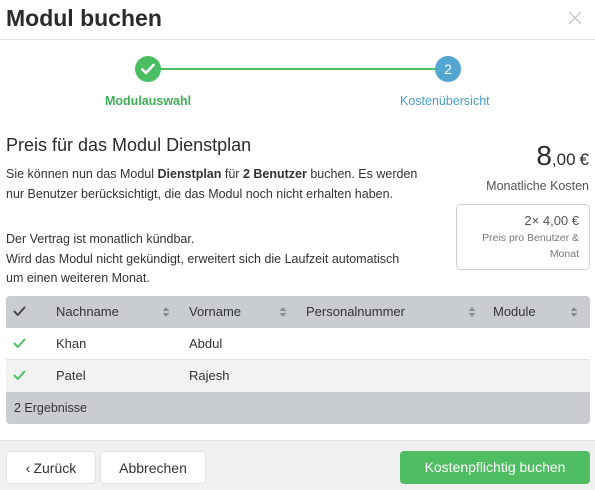  What do you see at coordinates (551, 220) in the screenshot?
I see `price-per-user: 2× 4,00 €` at bounding box center [551, 220].